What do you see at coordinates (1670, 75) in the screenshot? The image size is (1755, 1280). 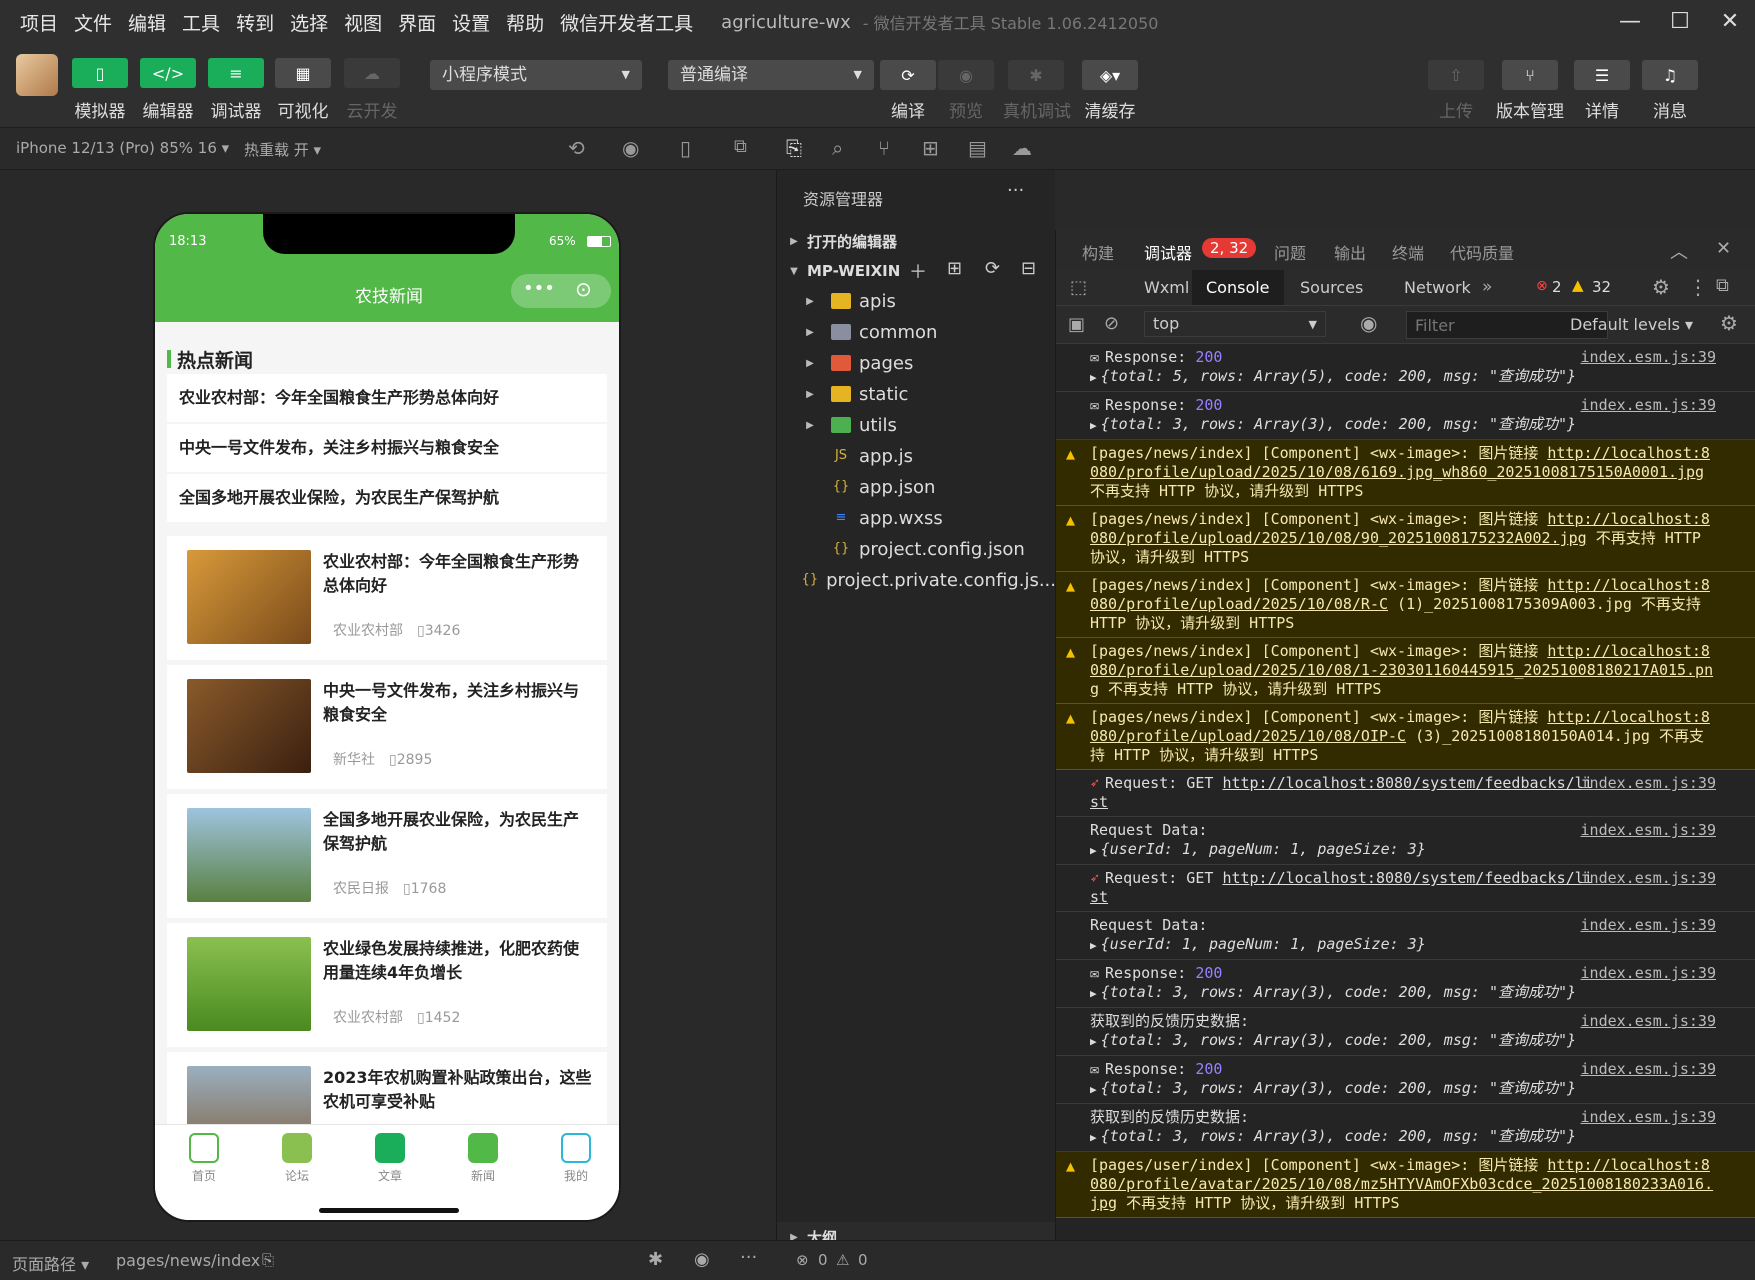 I see `message-button: ♫` at bounding box center [1670, 75].